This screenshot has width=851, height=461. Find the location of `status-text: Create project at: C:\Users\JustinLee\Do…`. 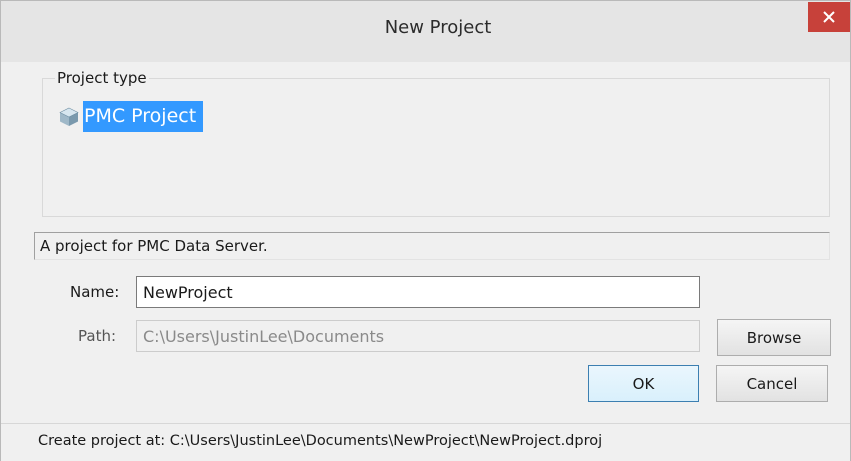

status-text: Create project at: C:\Users\JustinLee\Do… is located at coordinates (320, 441).